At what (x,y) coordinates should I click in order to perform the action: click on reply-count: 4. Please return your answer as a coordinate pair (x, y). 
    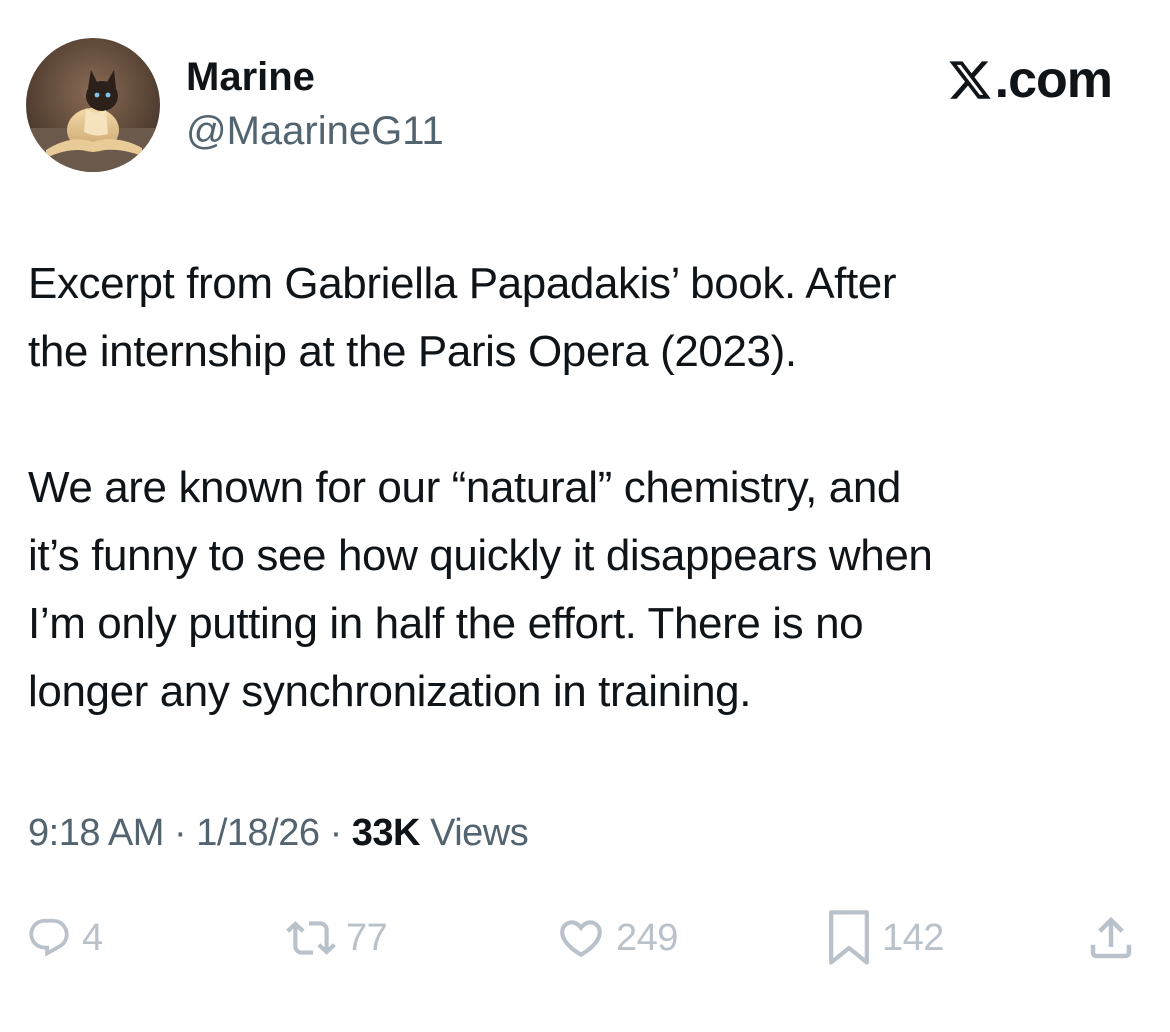
    Looking at the image, I should click on (92, 937).